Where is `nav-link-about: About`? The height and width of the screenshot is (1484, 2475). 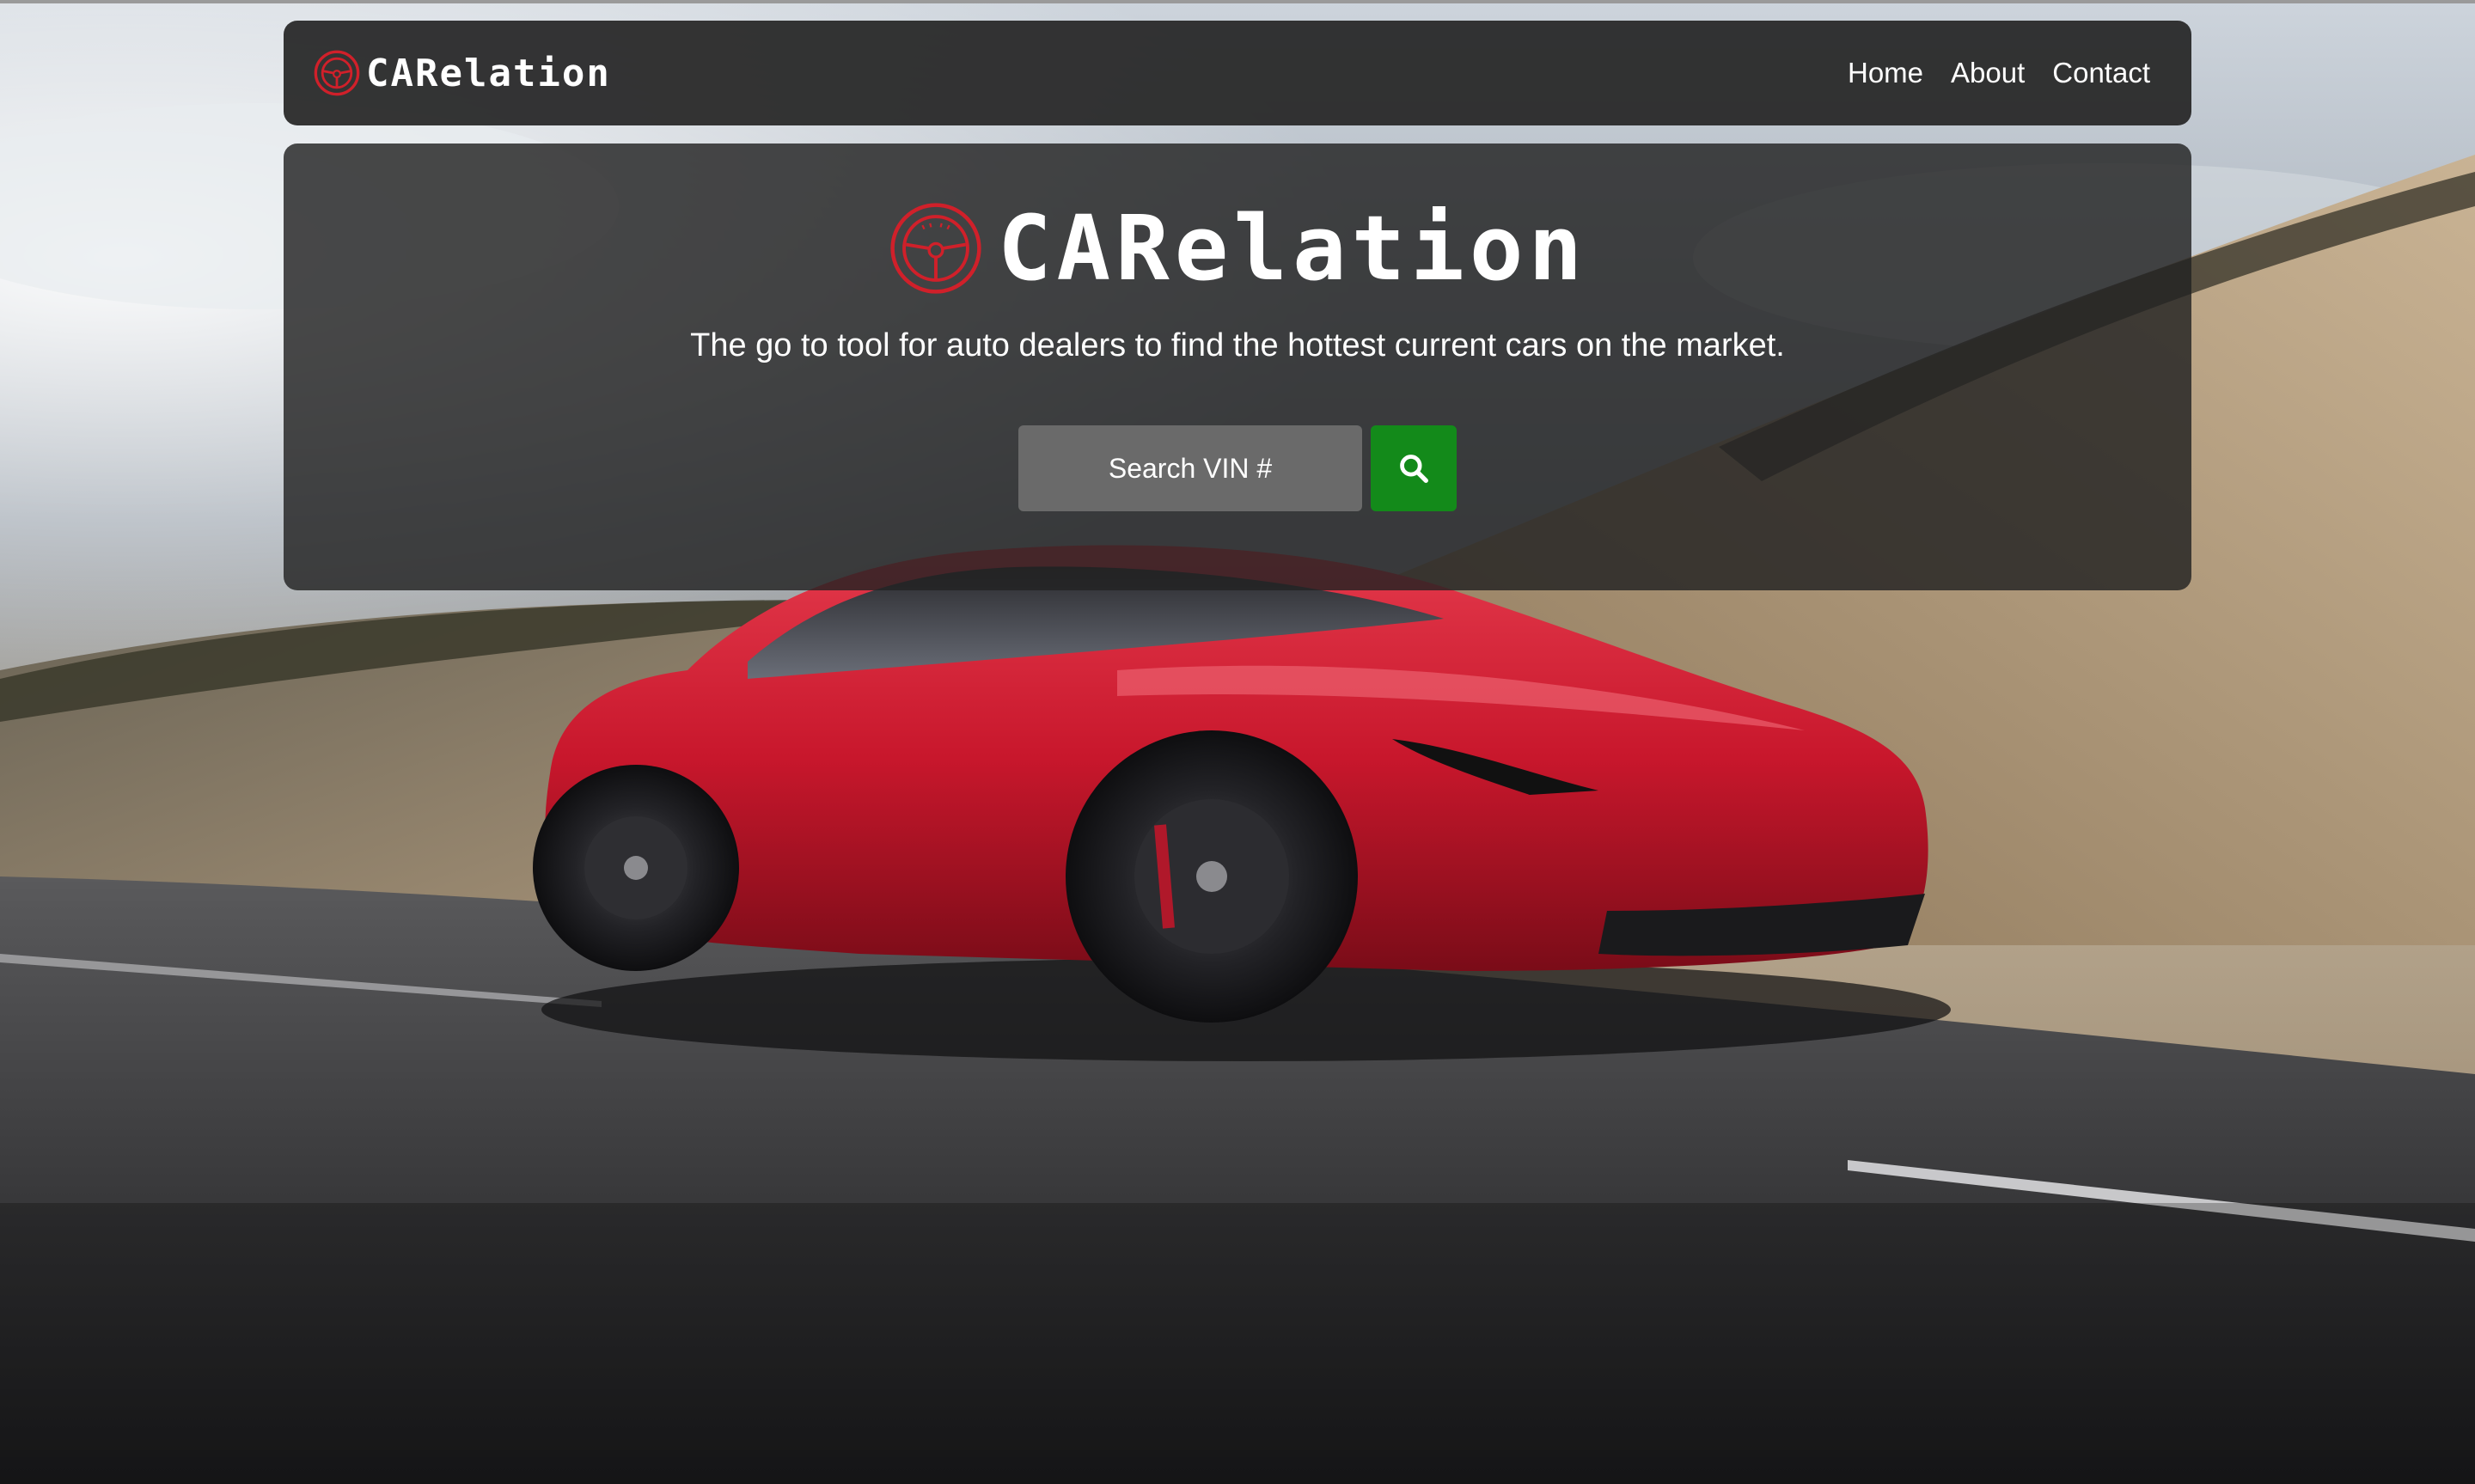 nav-link-about: About is located at coordinates (1988, 73).